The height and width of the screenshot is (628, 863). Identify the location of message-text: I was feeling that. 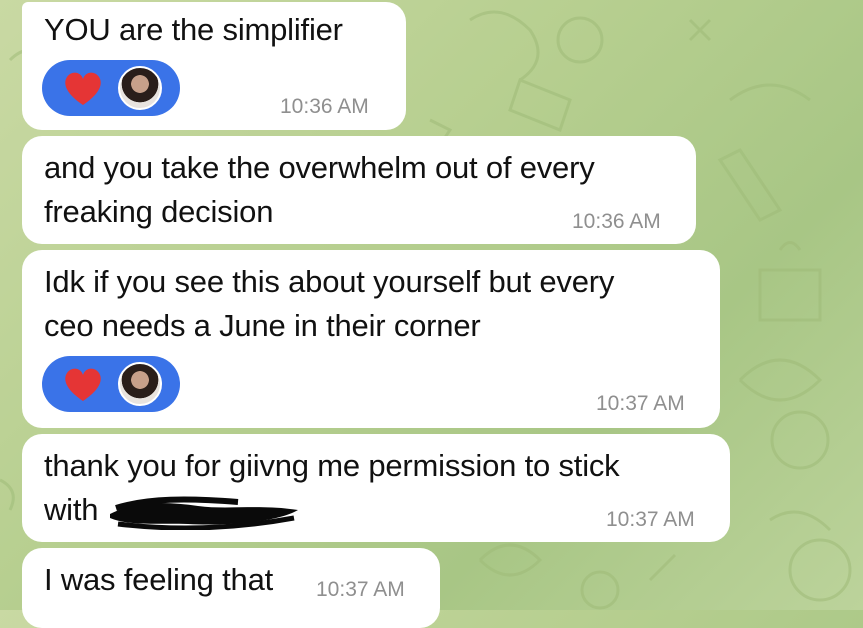
(159, 579).